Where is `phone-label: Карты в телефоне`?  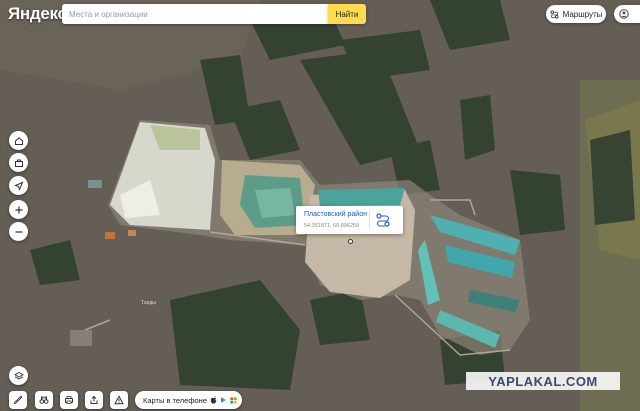 phone-label: Карты в телефоне is located at coordinates (175, 400).